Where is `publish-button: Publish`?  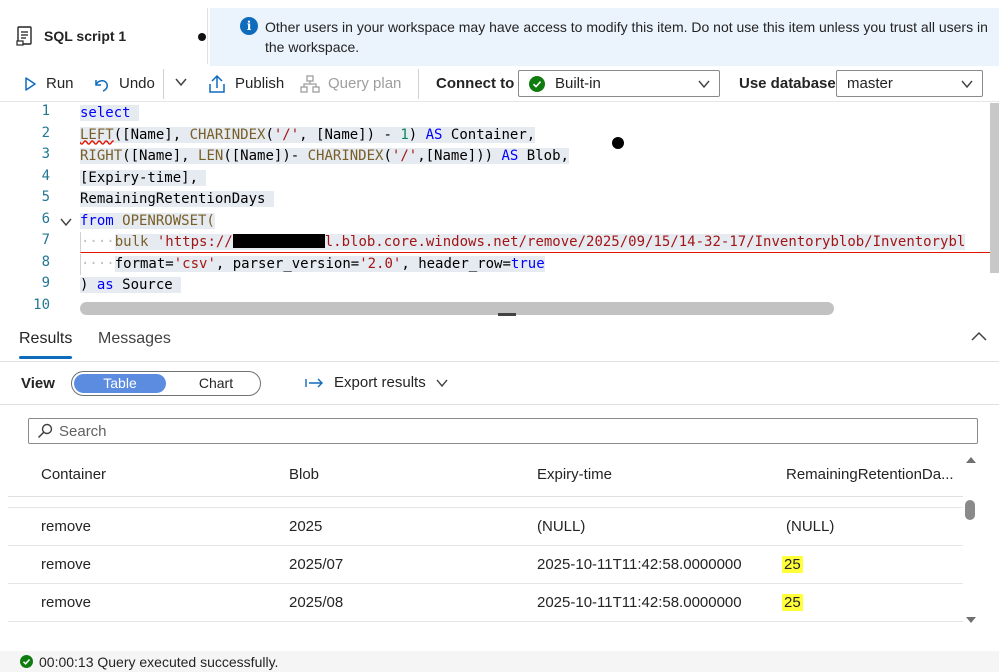
publish-button: Publish is located at coordinates (245, 84).